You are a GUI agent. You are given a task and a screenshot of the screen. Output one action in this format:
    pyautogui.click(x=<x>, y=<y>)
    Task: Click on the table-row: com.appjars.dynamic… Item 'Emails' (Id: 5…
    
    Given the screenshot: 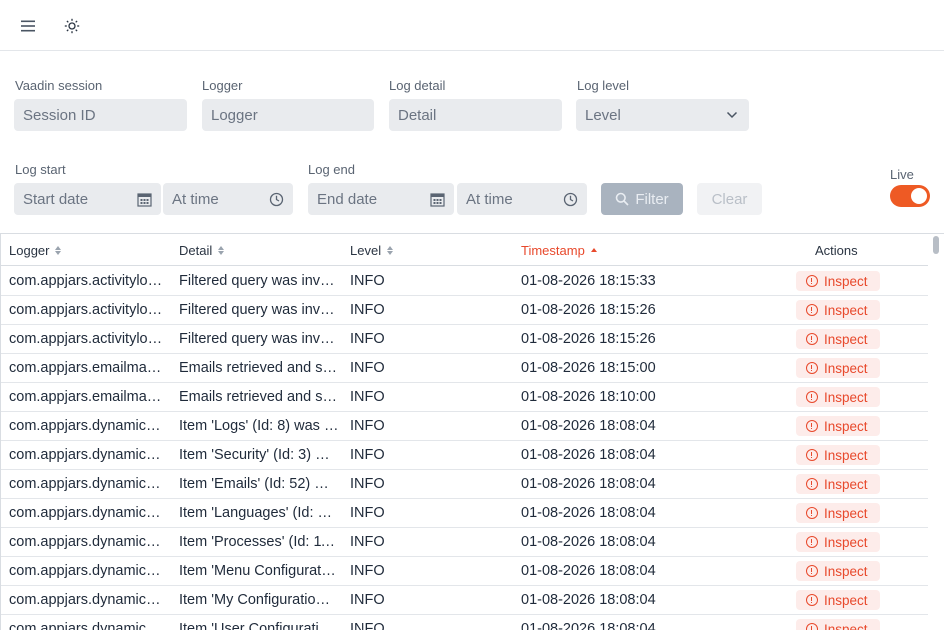 What is the action you would take?
    pyautogui.click(x=465, y=484)
    